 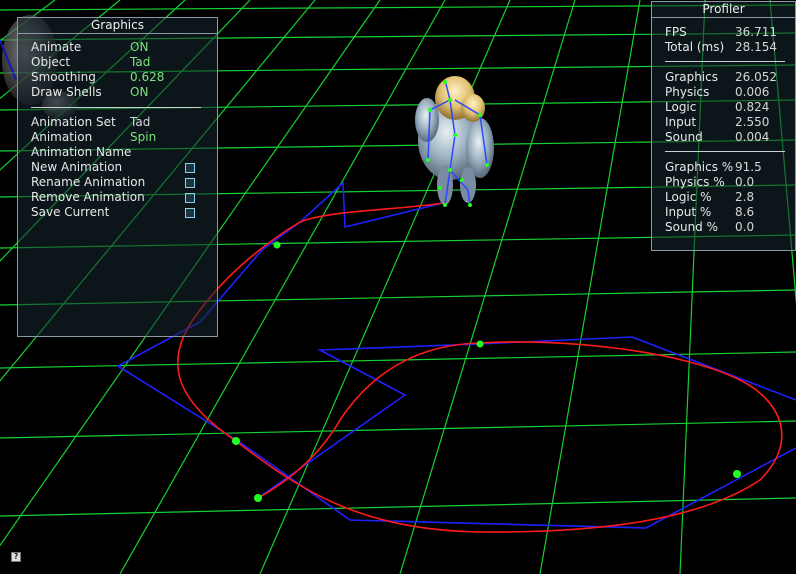 What do you see at coordinates (454, 141) in the screenshot?
I see `character-model` at bounding box center [454, 141].